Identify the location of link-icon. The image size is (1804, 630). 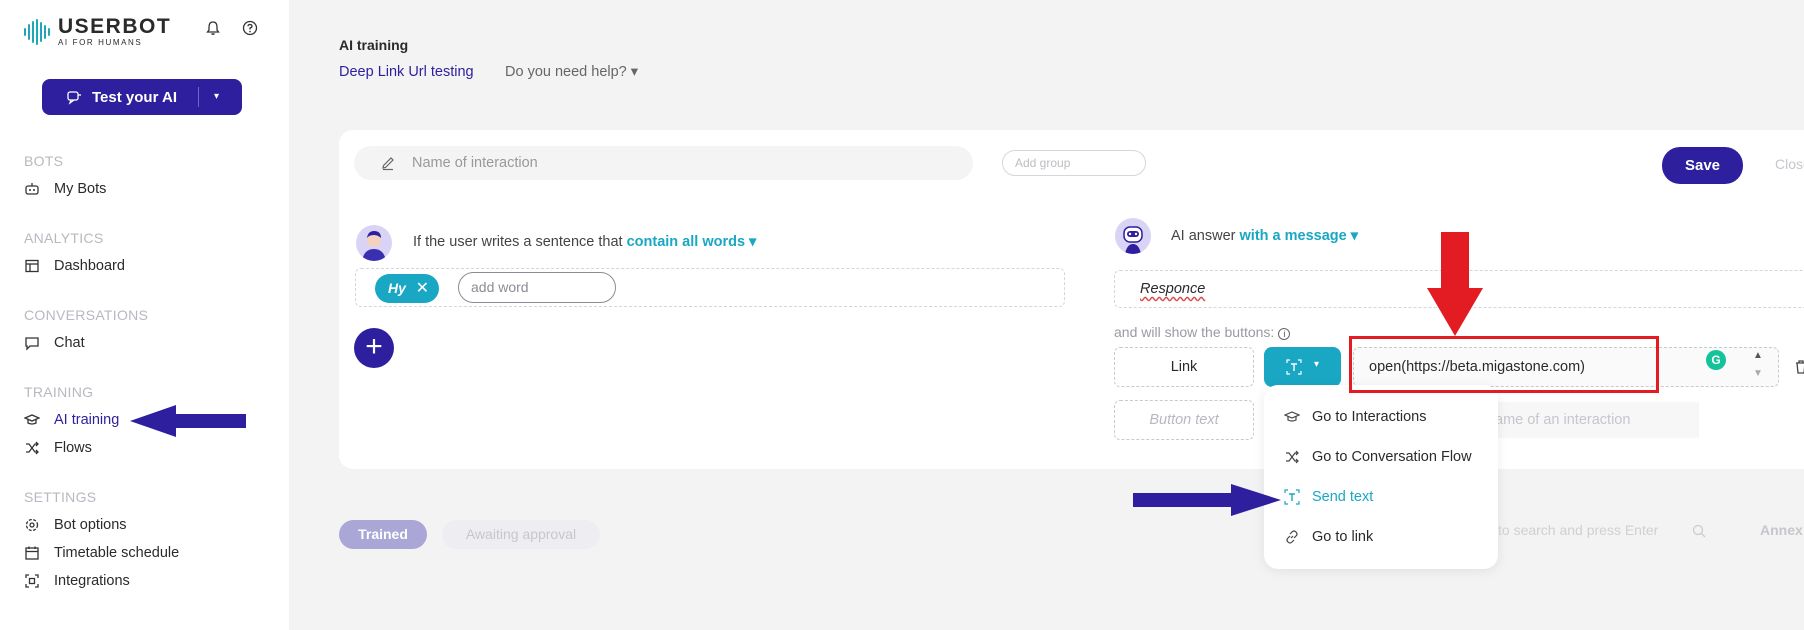
(1292, 537).